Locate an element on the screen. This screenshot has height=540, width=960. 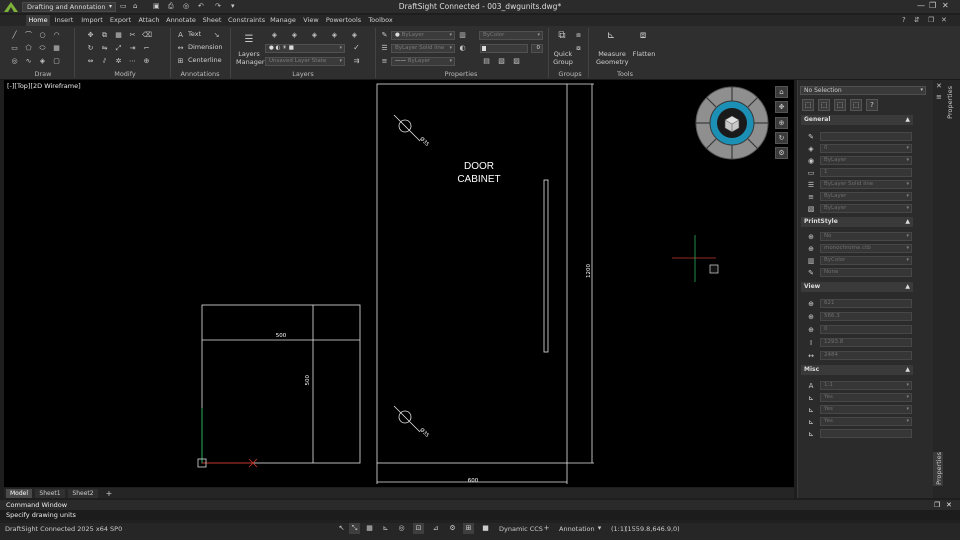
polygon-icon: ⬠ is located at coordinates (28, 48).